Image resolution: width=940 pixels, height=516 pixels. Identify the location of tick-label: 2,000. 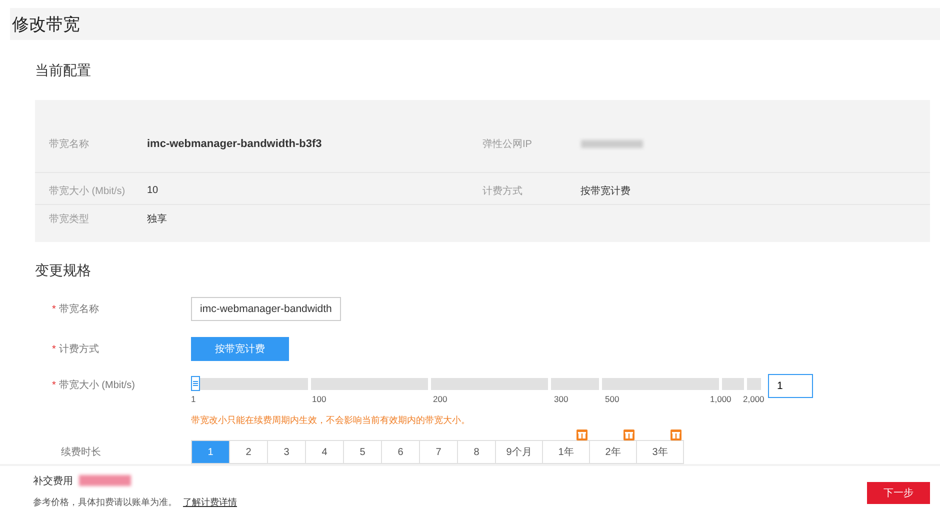
(753, 399).